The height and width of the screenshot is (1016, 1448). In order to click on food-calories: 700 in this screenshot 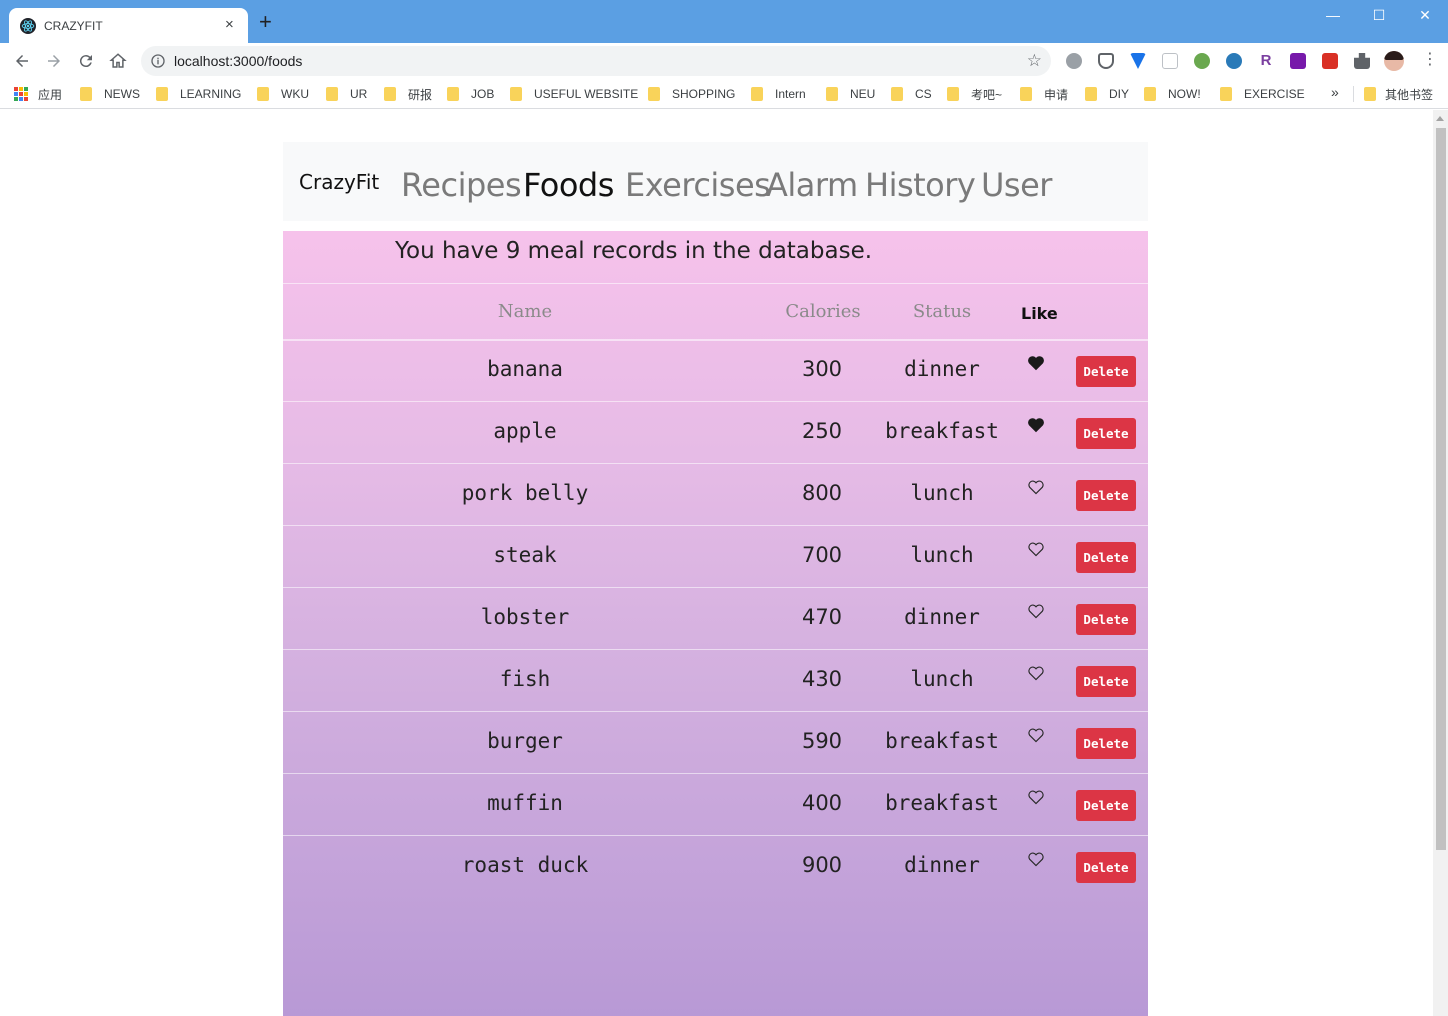, I will do `click(822, 555)`.